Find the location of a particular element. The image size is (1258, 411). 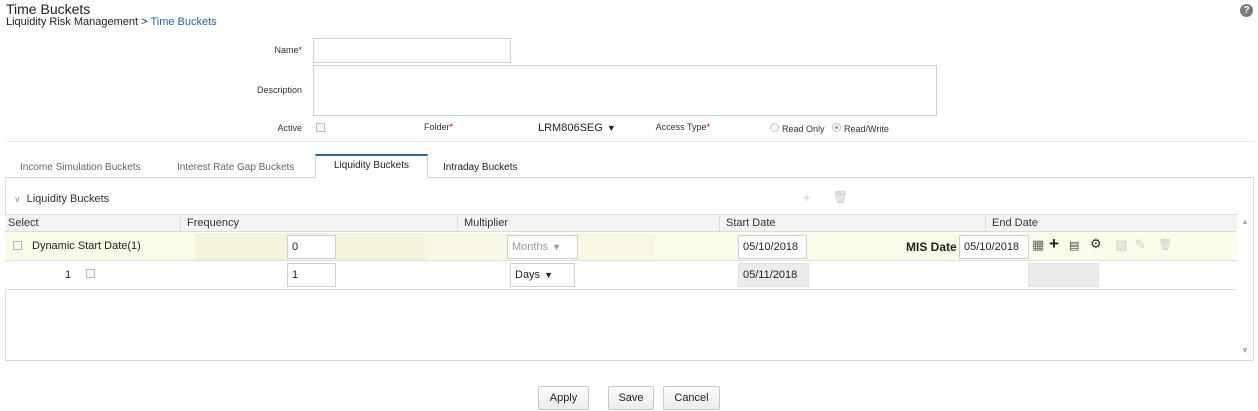

read-write-radio is located at coordinates (836, 127).